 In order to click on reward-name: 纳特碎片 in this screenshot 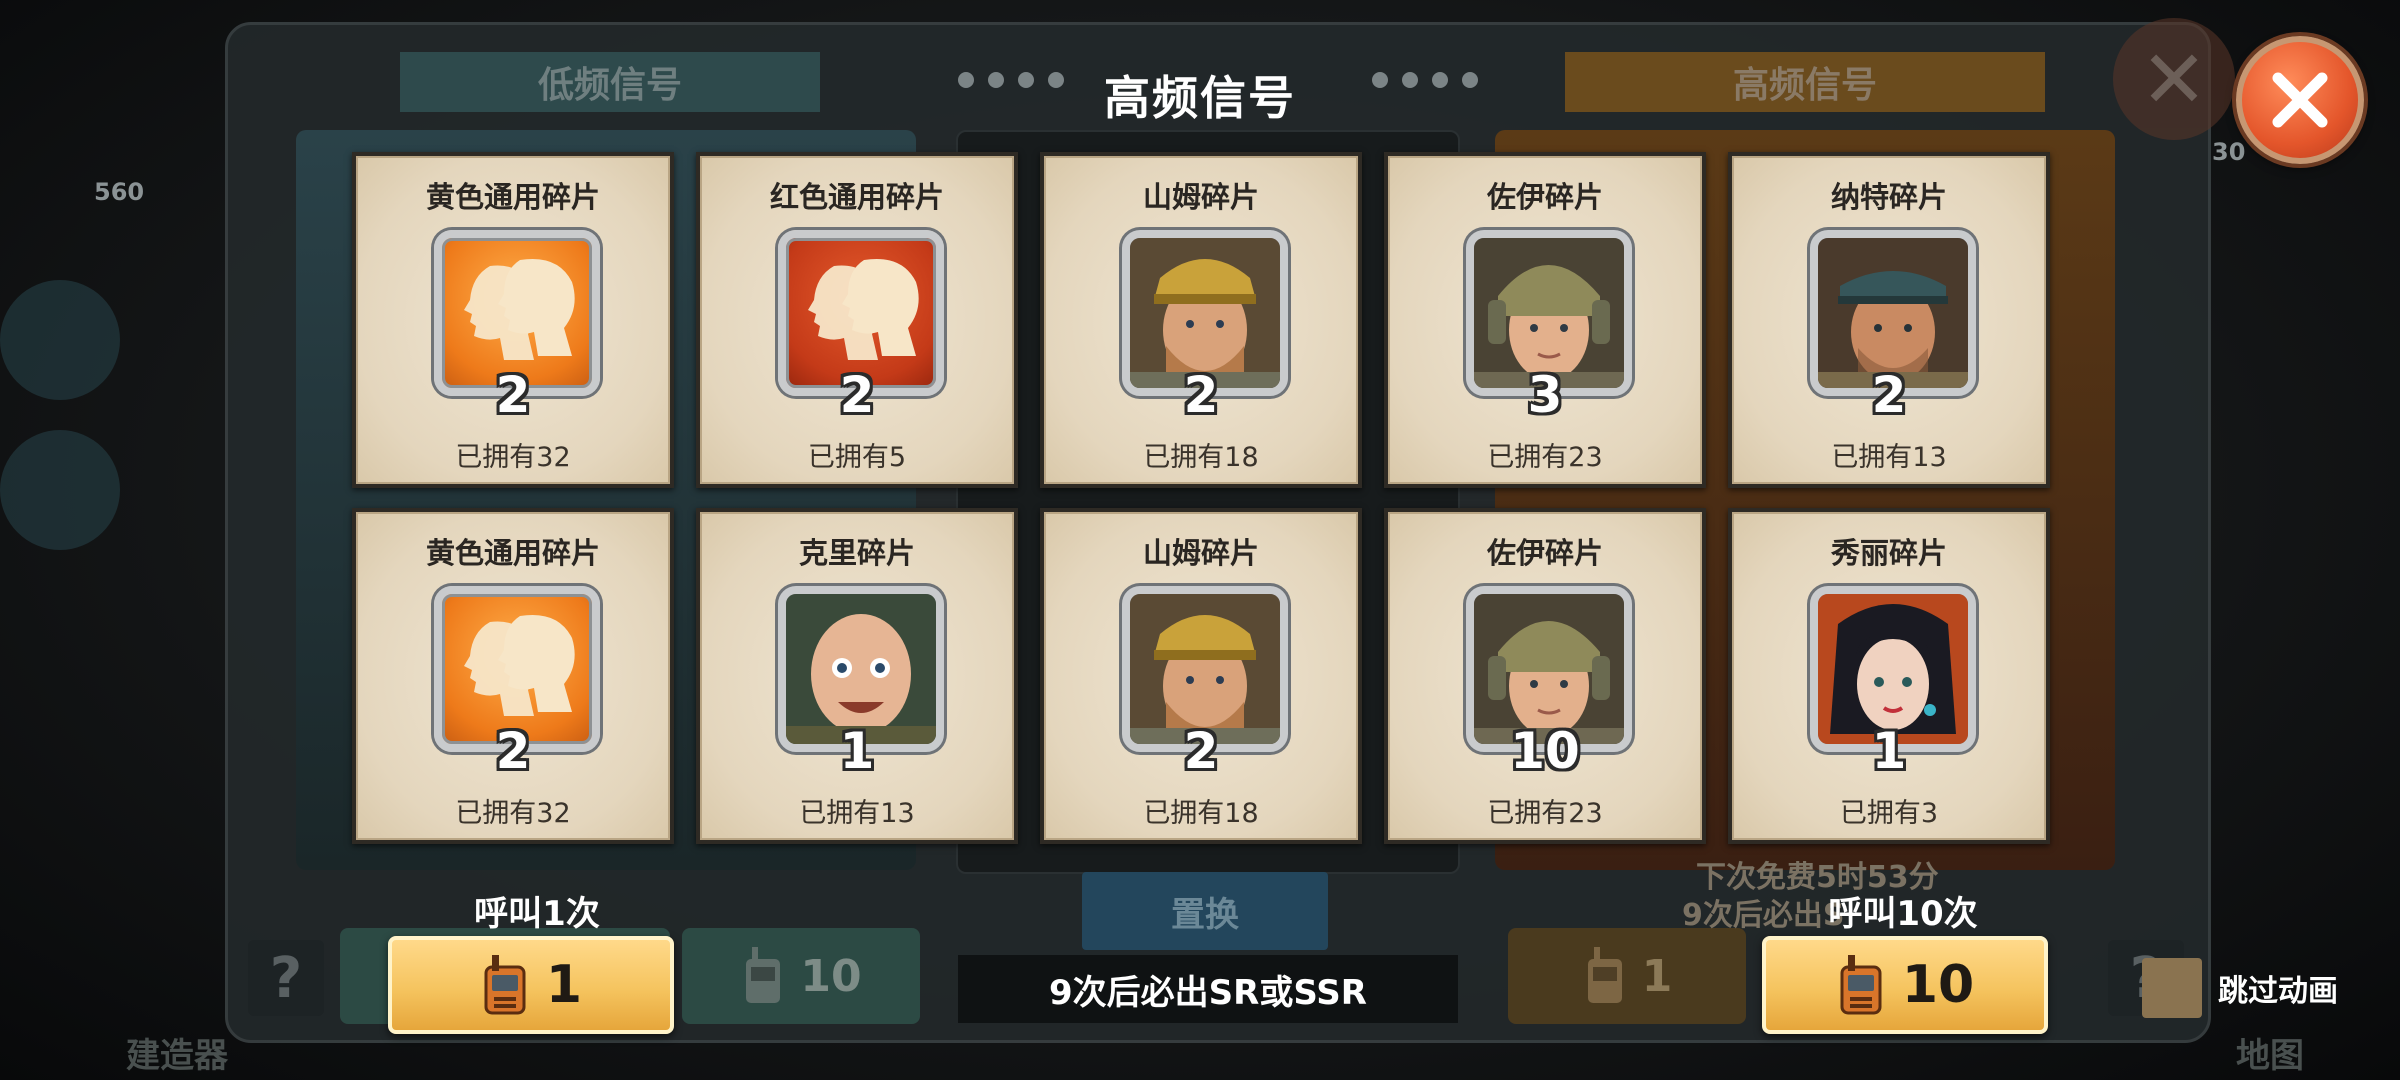, I will do `click(1888, 197)`.